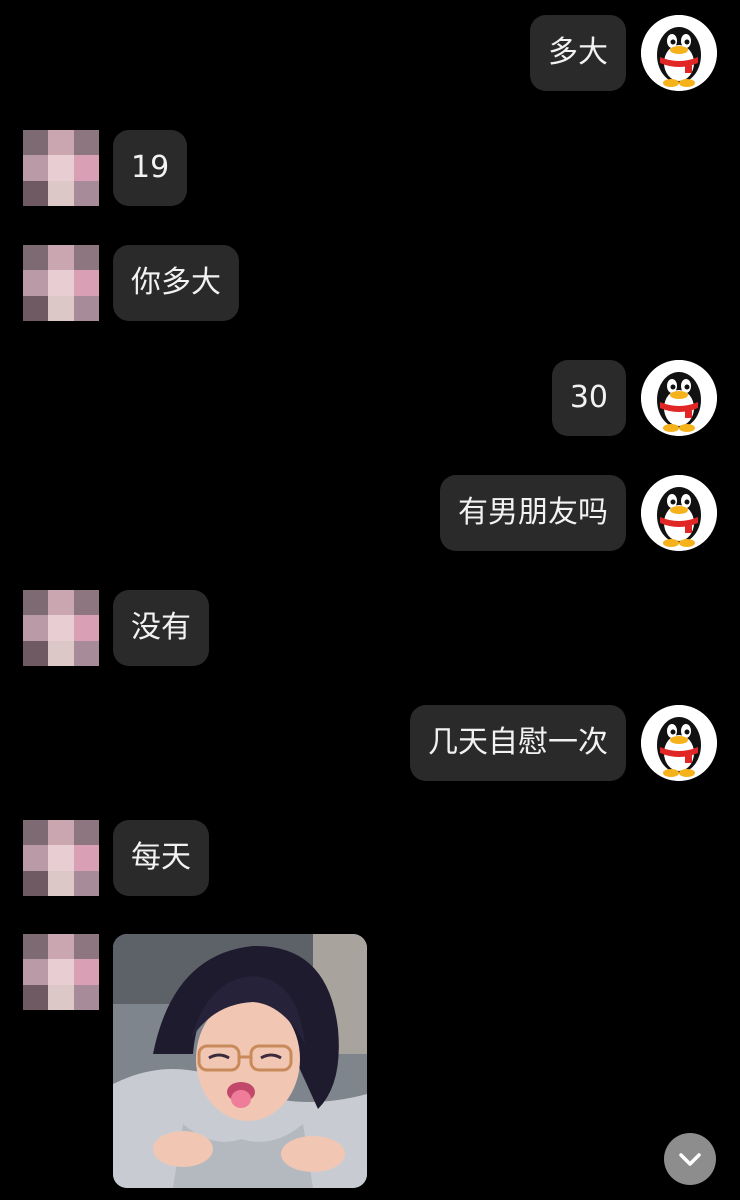 The height and width of the screenshot is (1200, 740). I want to click on message-bubble-received: 19, so click(150, 168).